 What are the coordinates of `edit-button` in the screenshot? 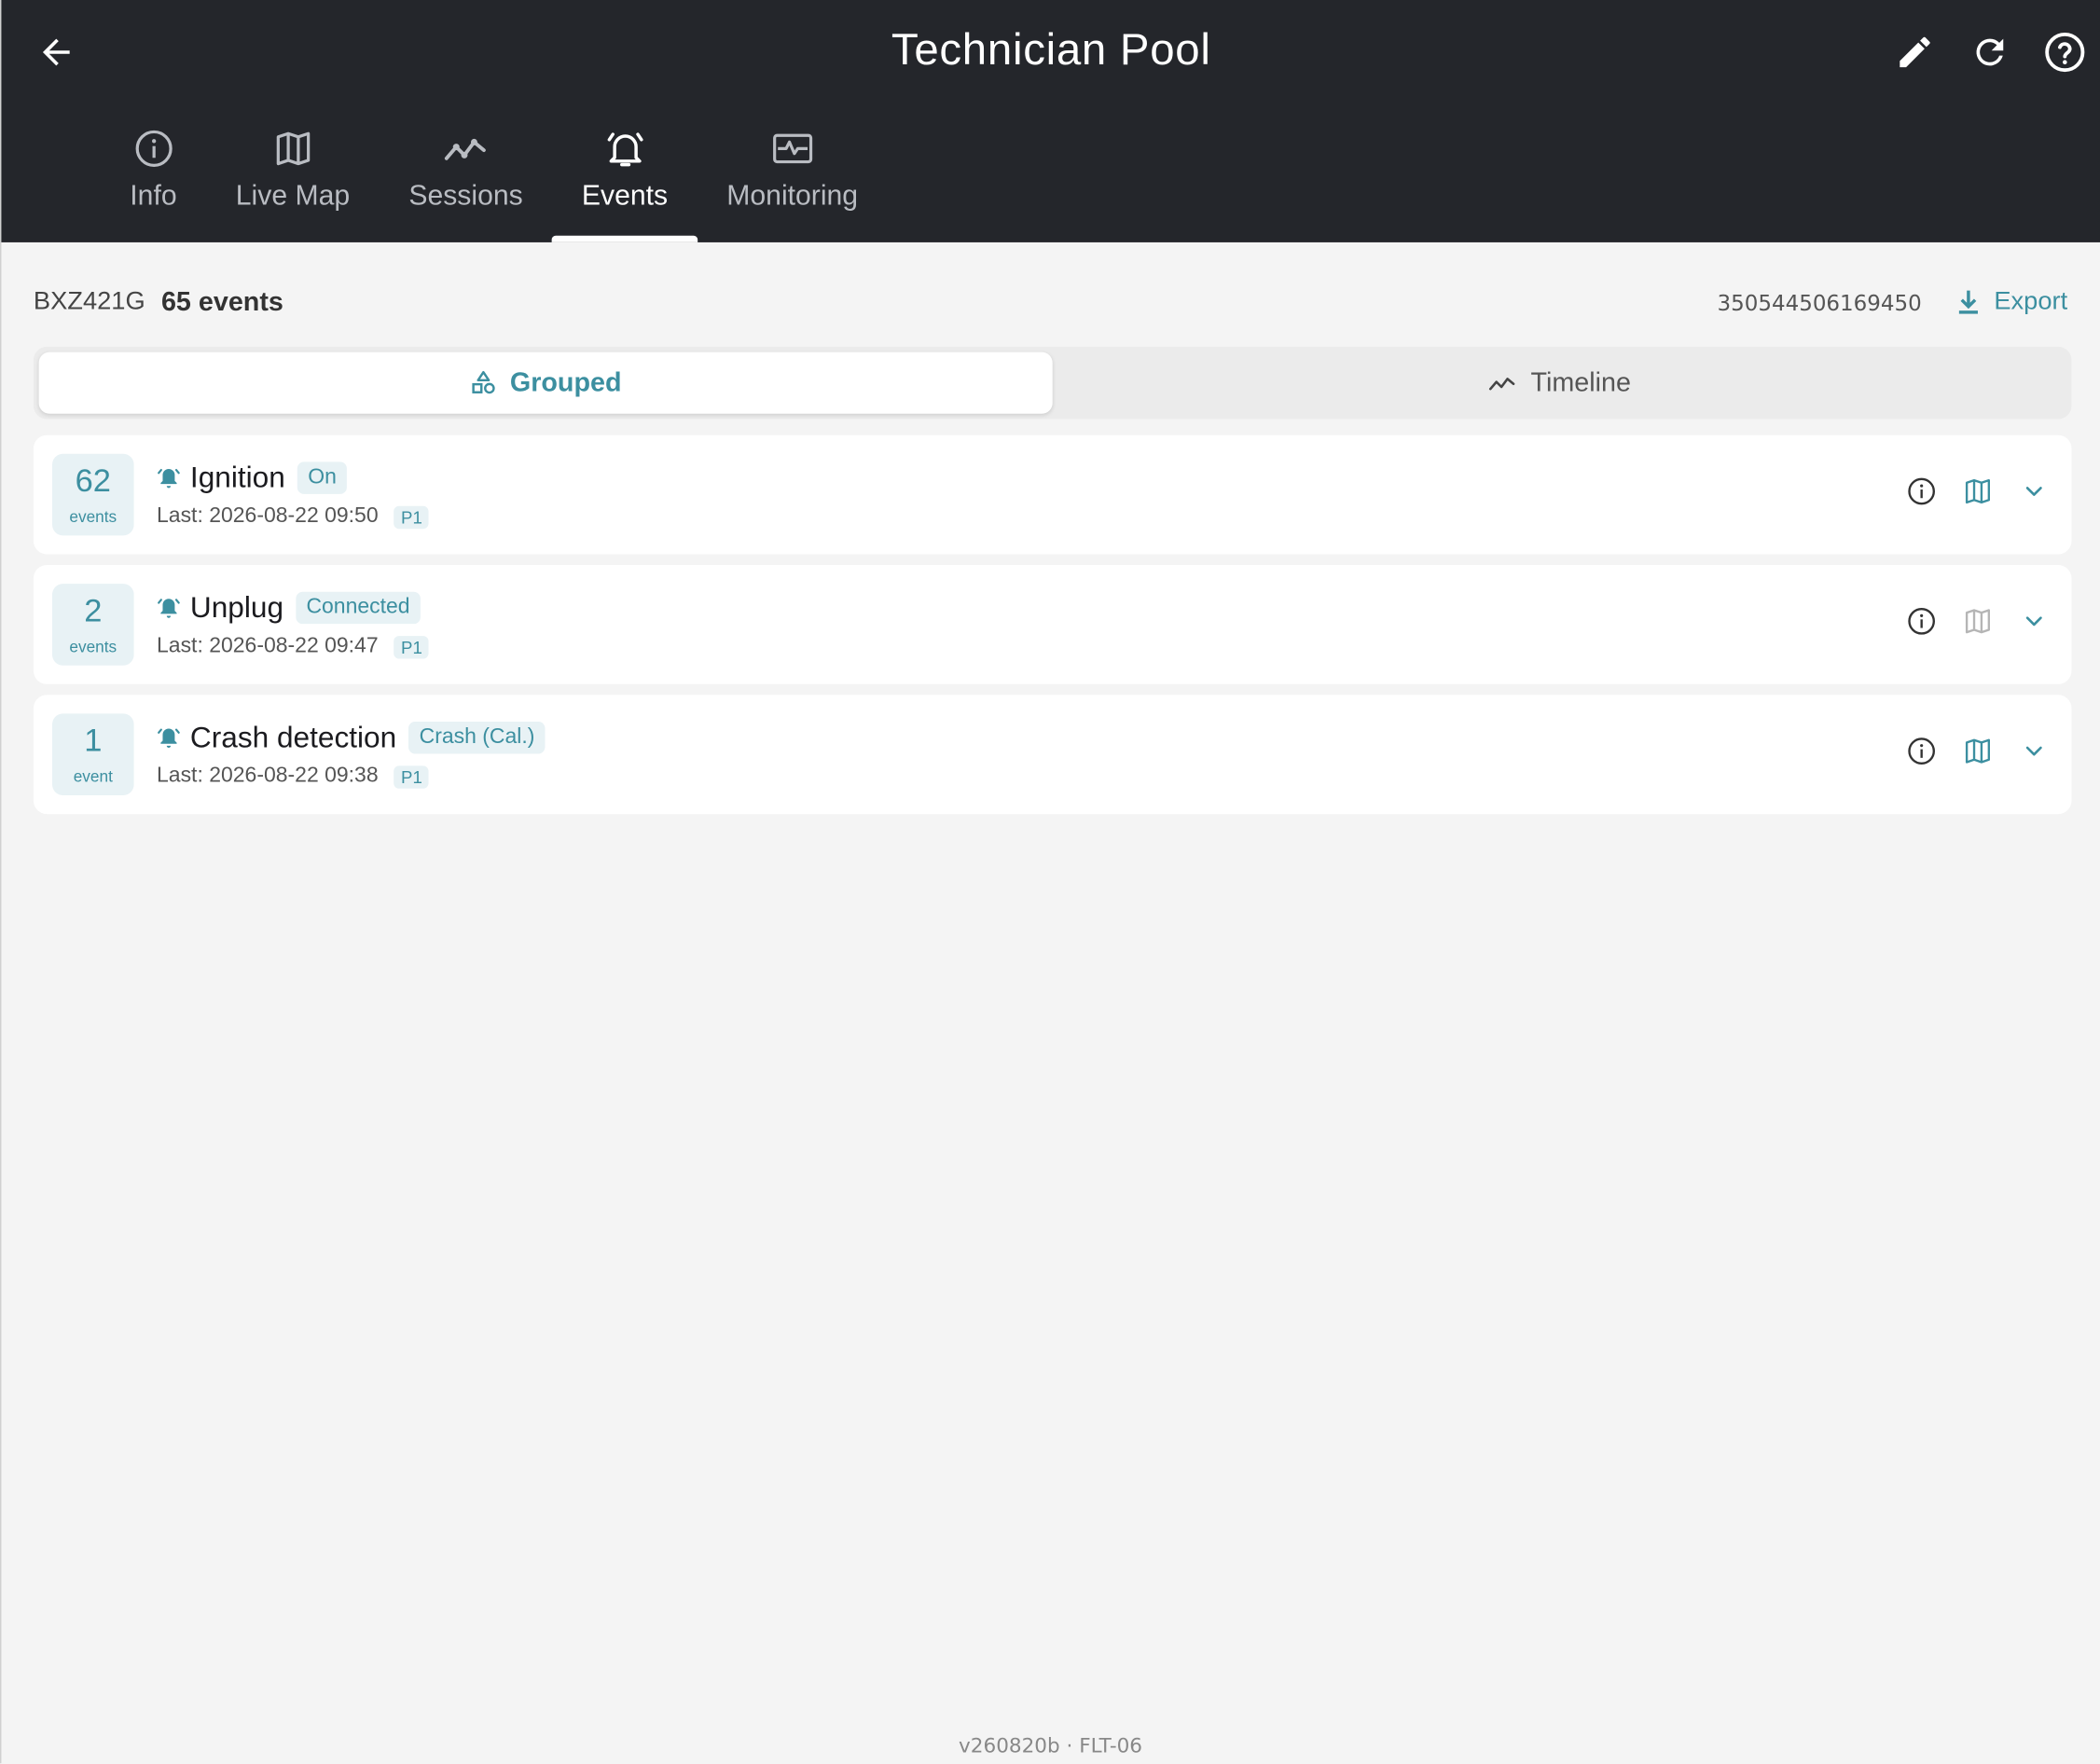 It's located at (1915, 52).